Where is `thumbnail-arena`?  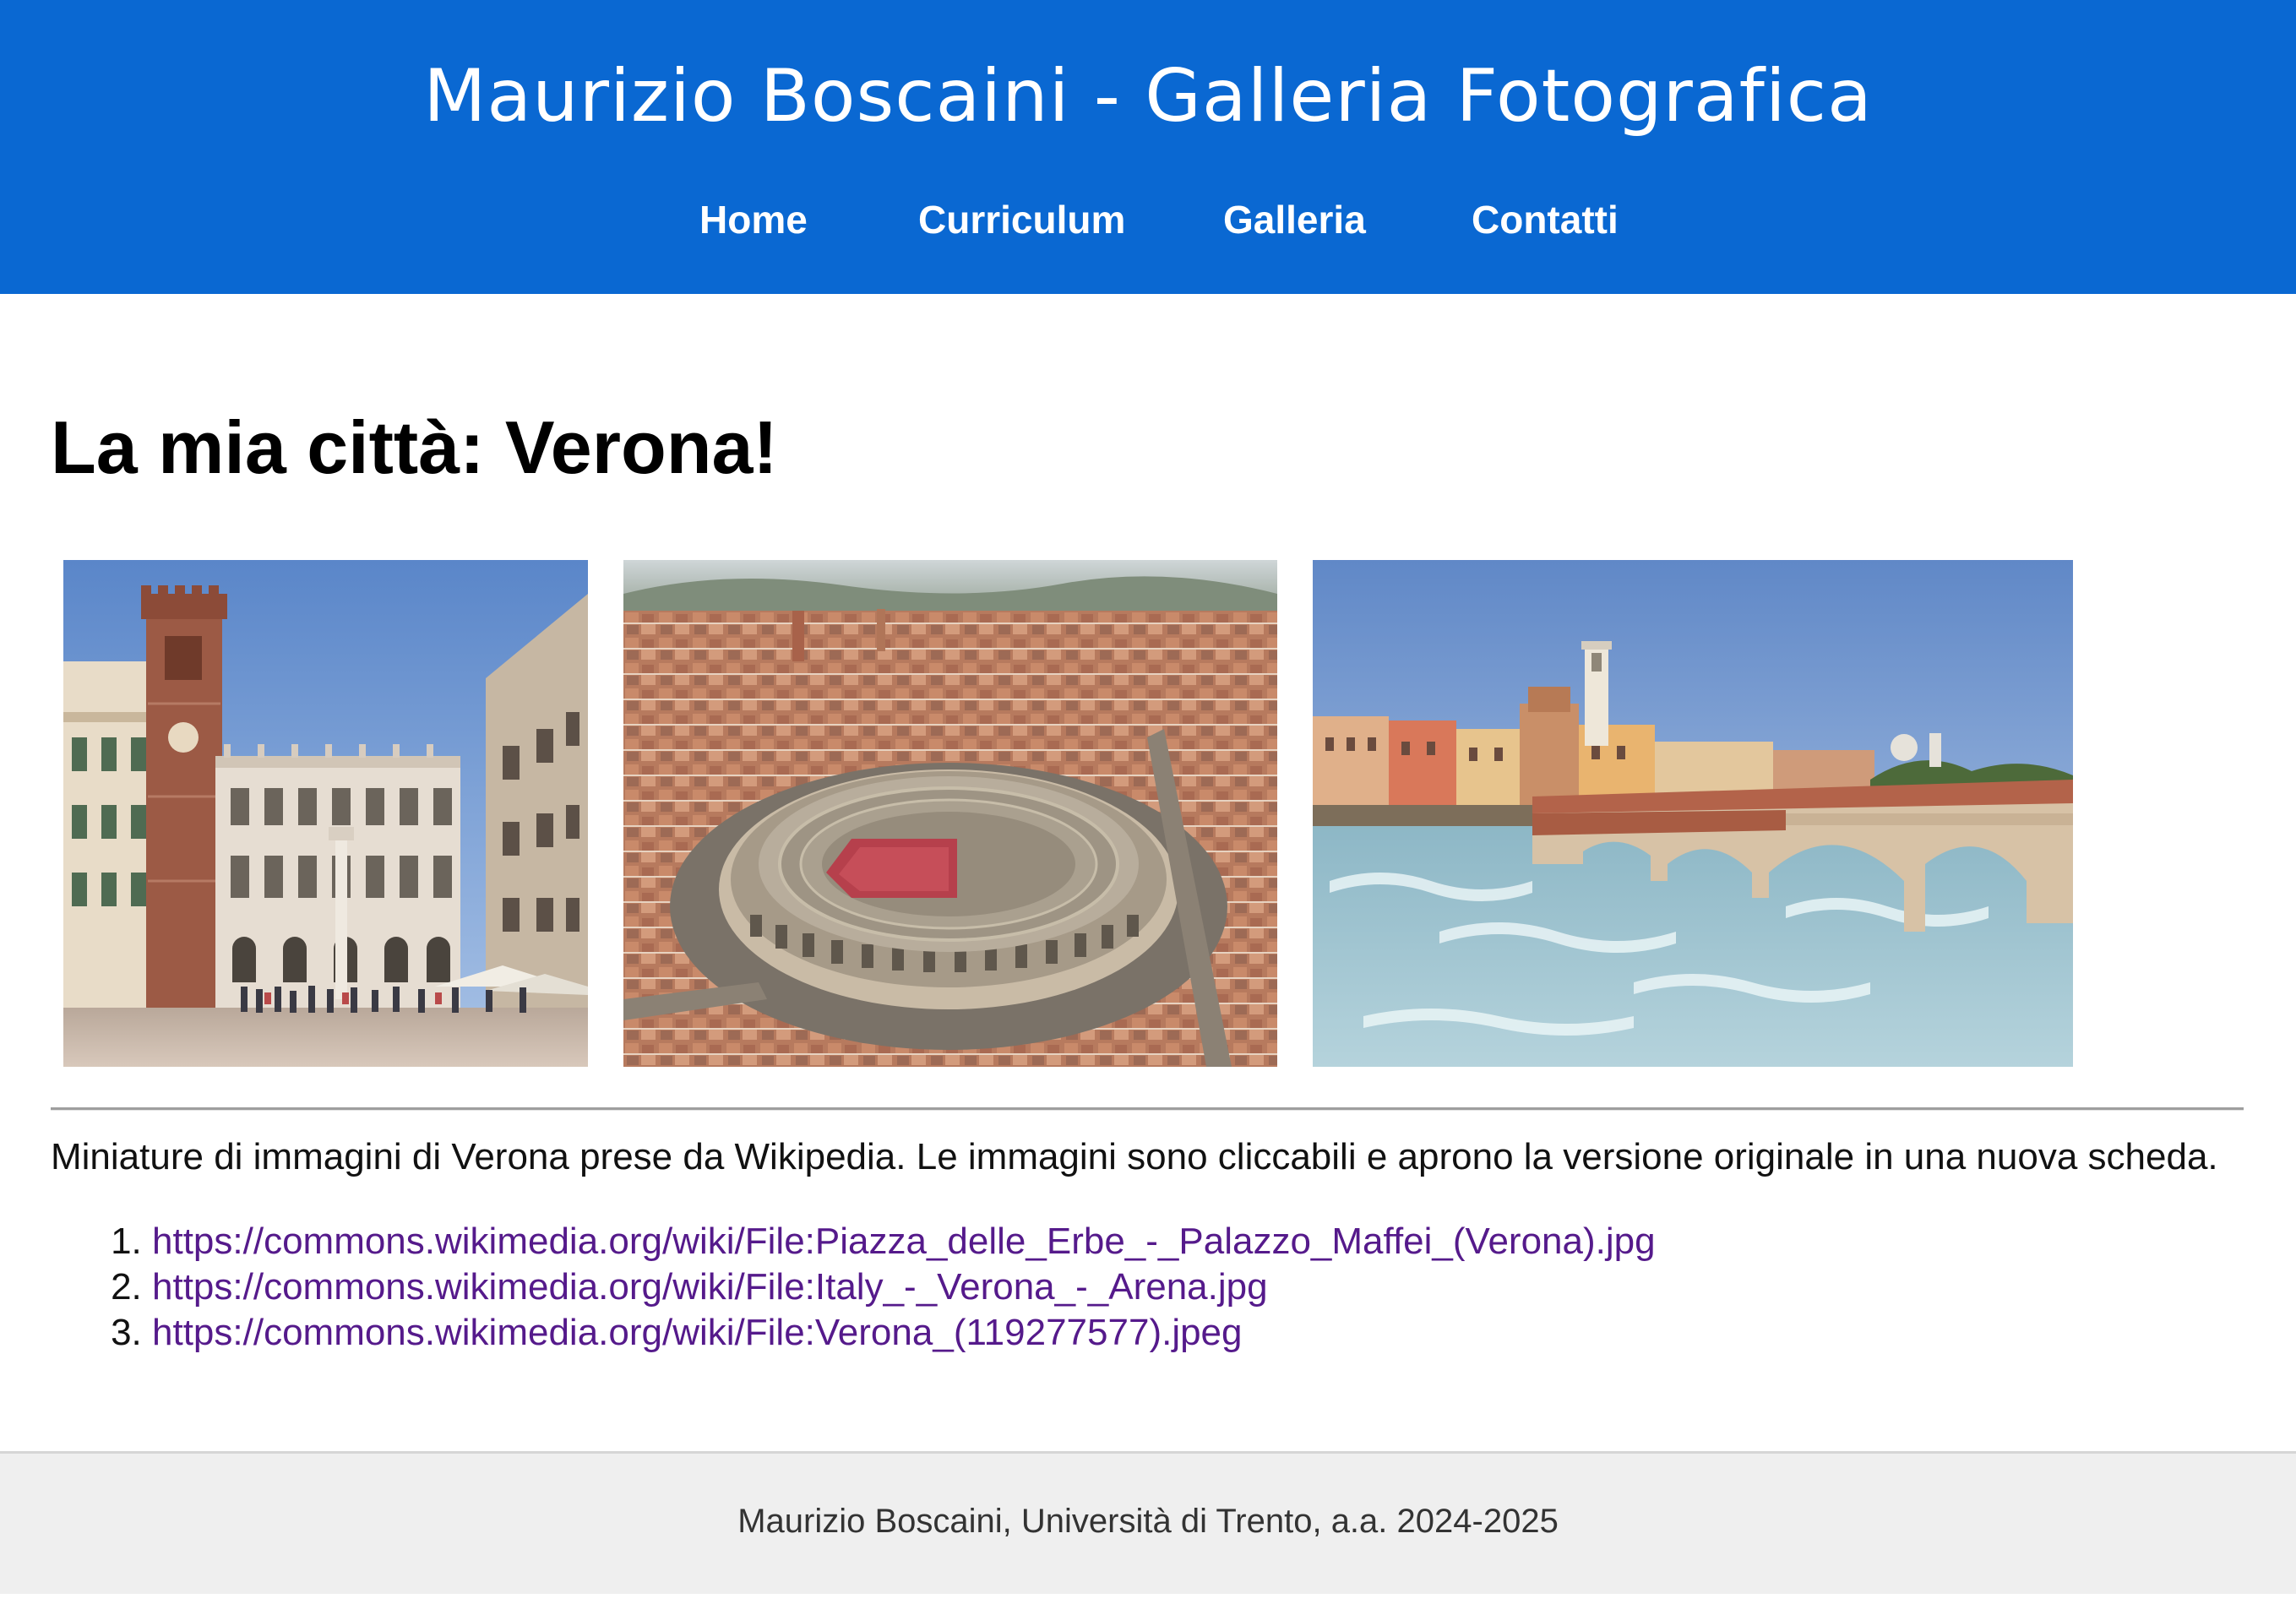 thumbnail-arena is located at coordinates (950, 813).